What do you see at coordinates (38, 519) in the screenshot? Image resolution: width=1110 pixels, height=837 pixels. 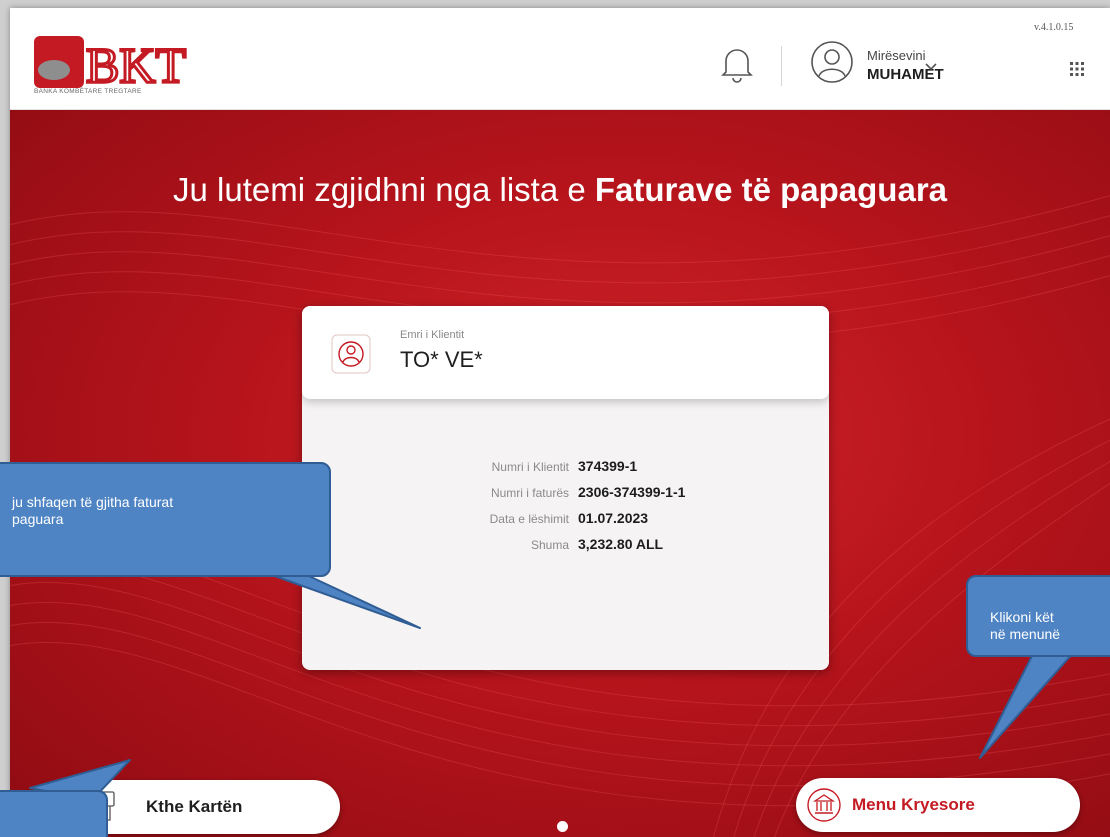 I see `callout-left-line2: paguara` at bounding box center [38, 519].